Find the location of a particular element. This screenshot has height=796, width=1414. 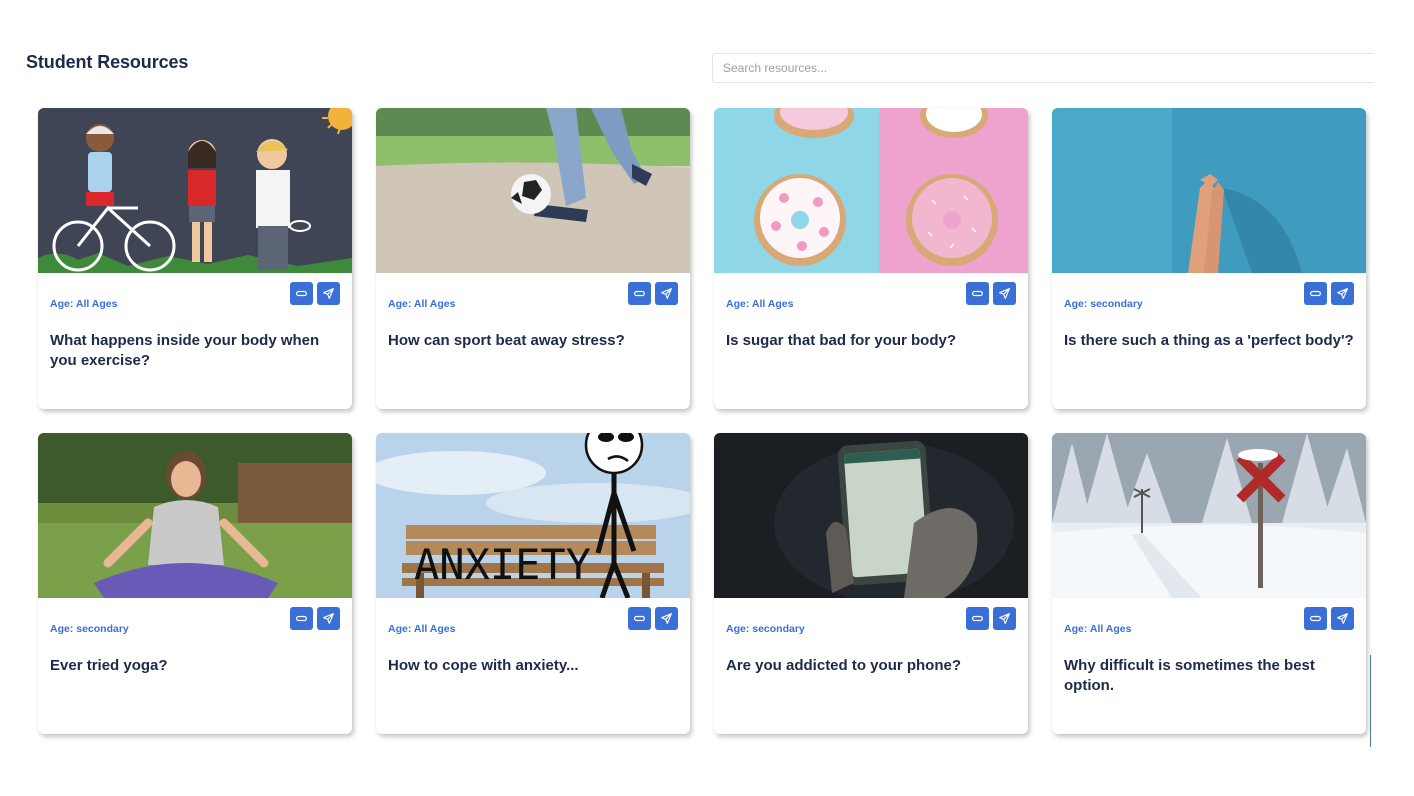

resource-card: Age: secondary Ever tried yoga? is located at coordinates (195, 583).